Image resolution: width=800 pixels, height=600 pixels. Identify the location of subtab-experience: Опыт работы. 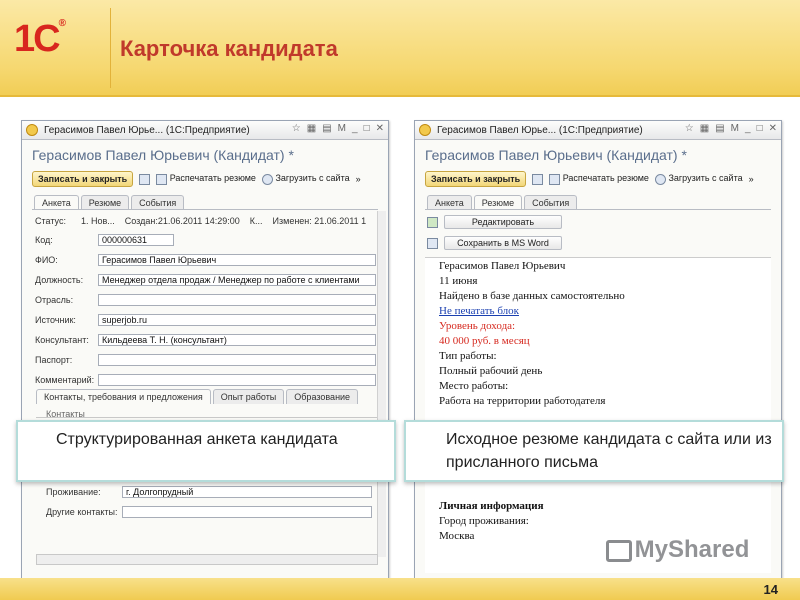
(248, 396).